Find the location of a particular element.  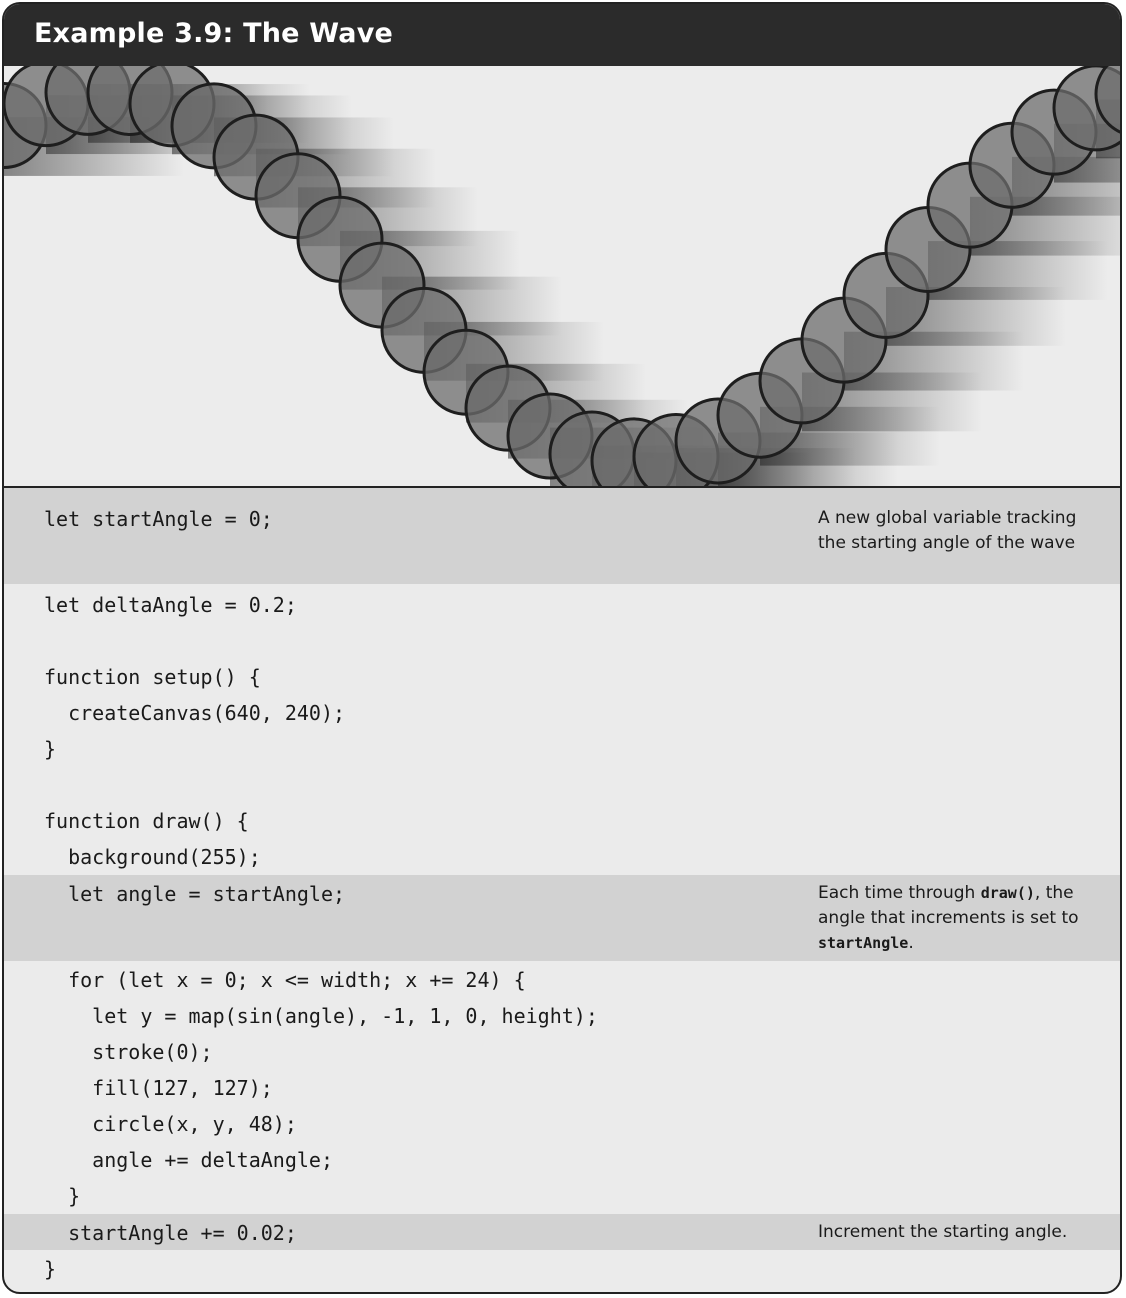

code-line: stroke(0); is located at coordinates (128, 1052).